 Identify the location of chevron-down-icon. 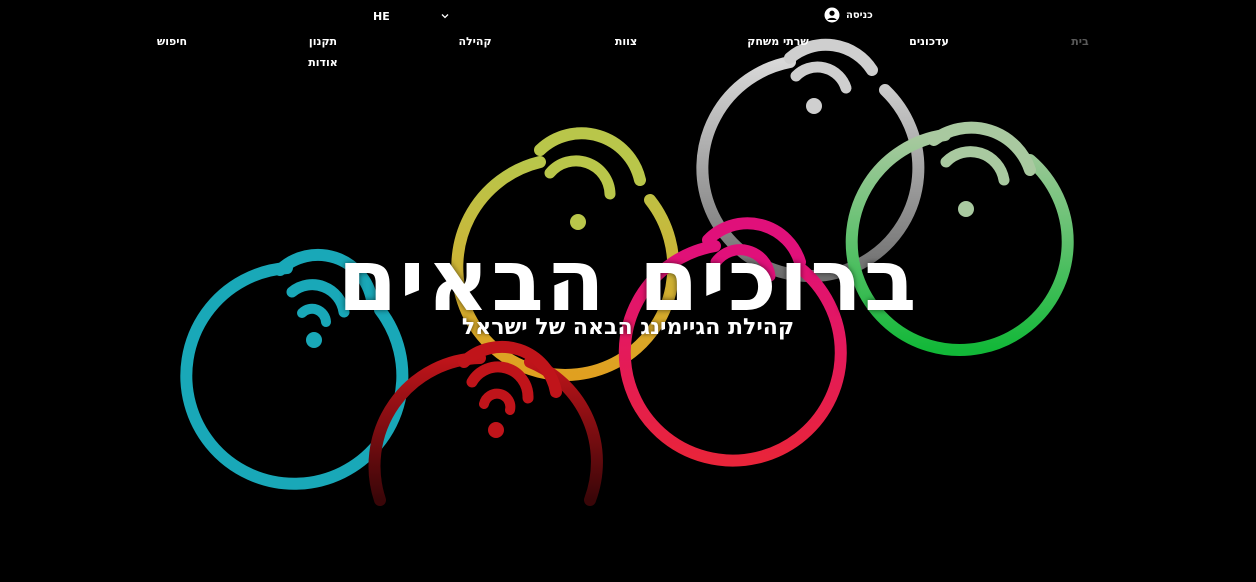
(445, 16).